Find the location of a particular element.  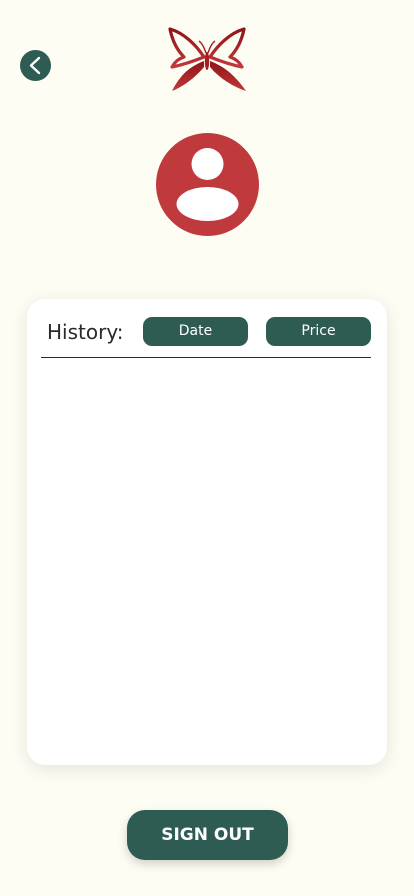

sign-out-button: SIGN OUT is located at coordinates (207, 835).